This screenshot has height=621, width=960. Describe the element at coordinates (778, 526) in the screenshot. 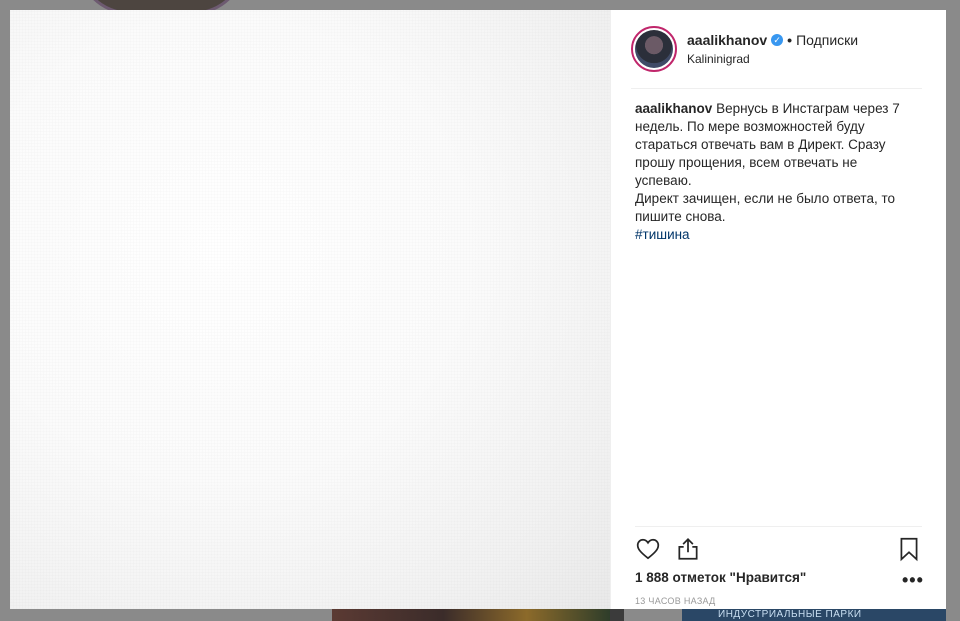

I see `divider` at that location.